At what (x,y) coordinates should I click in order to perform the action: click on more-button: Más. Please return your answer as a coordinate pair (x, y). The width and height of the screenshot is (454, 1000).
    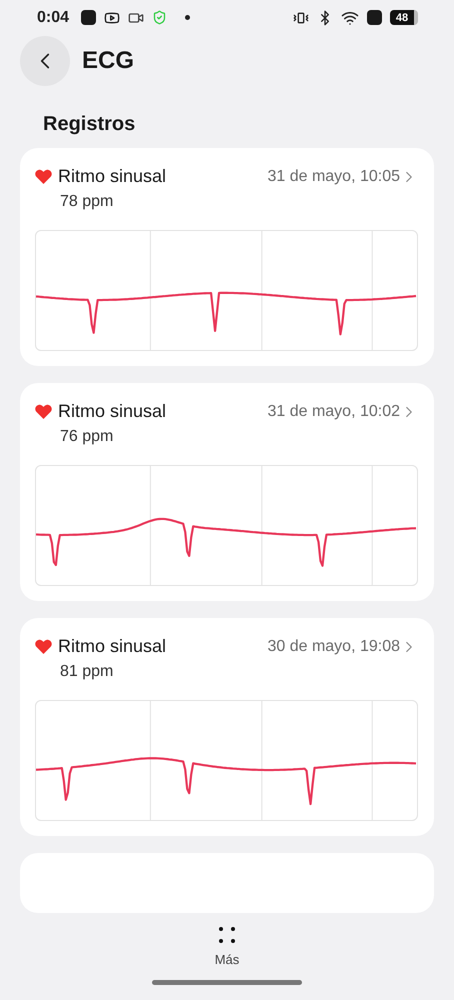
    Looking at the image, I should click on (227, 946).